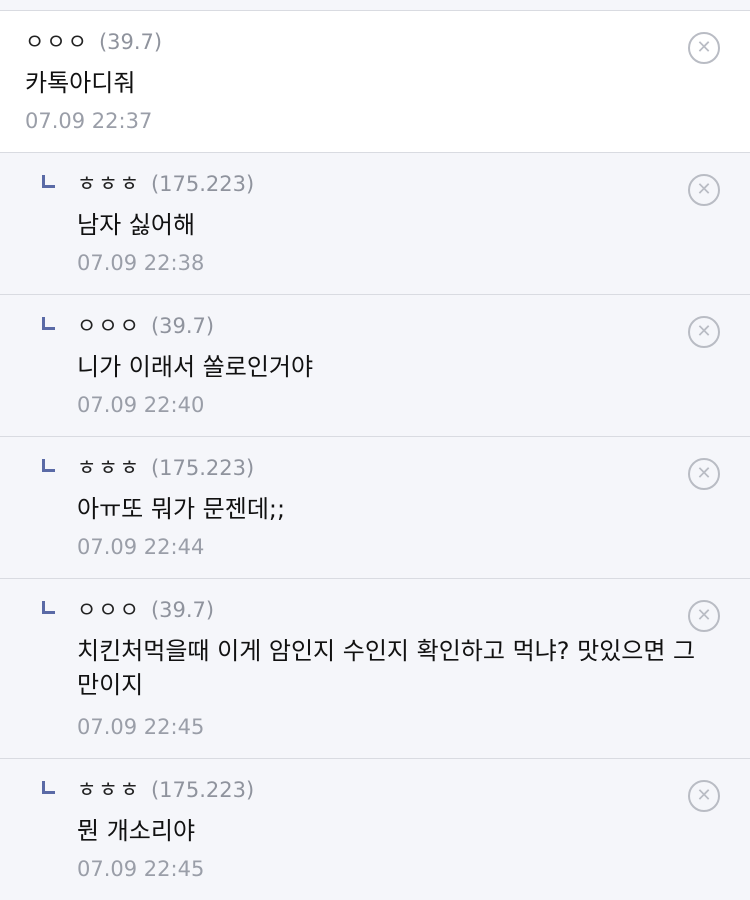 Image resolution: width=750 pixels, height=900 pixels. What do you see at coordinates (386, 668) in the screenshot?
I see `comment-text: 치킨처먹을때 이게 암인지 수인지 확인하고 먹냐? 맛있으면 그만이지` at bounding box center [386, 668].